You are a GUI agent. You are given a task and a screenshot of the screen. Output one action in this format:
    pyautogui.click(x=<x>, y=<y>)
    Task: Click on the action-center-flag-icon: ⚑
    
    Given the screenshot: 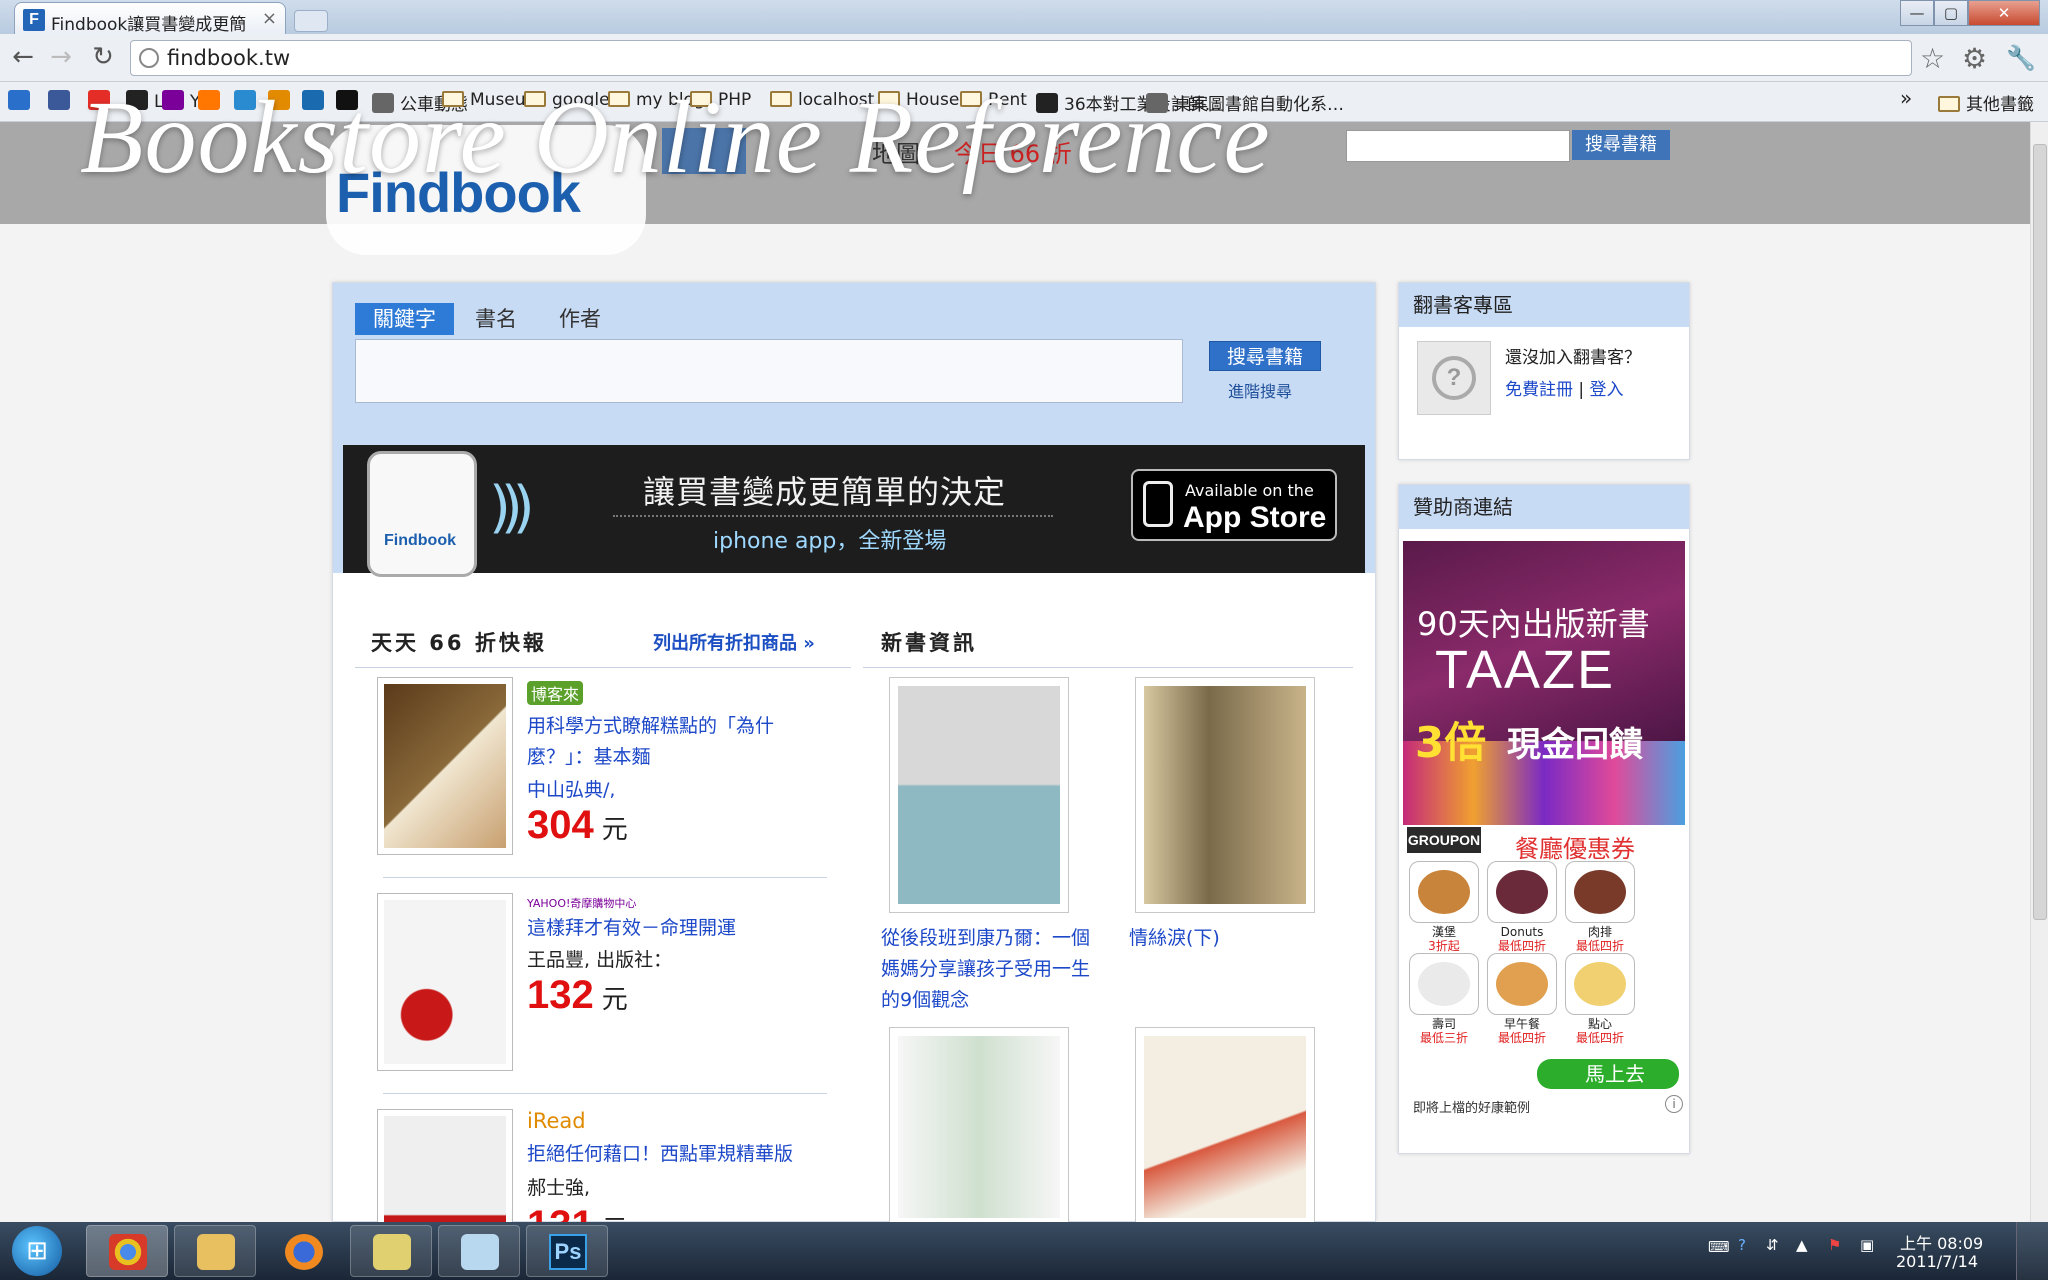 What is the action you would take?
    pyautogui.click(x=1834, y=1245)
    